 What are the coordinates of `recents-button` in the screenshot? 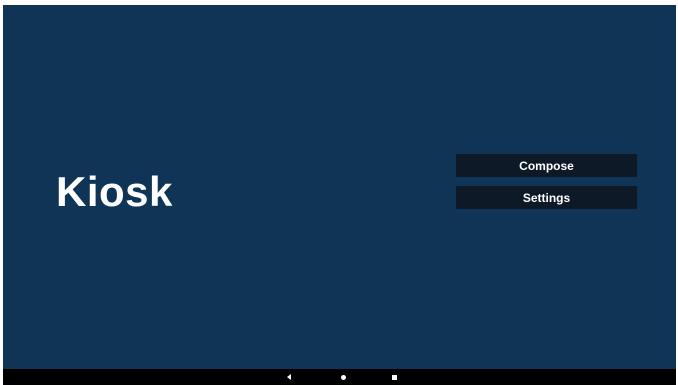 It's located at (394, 377).